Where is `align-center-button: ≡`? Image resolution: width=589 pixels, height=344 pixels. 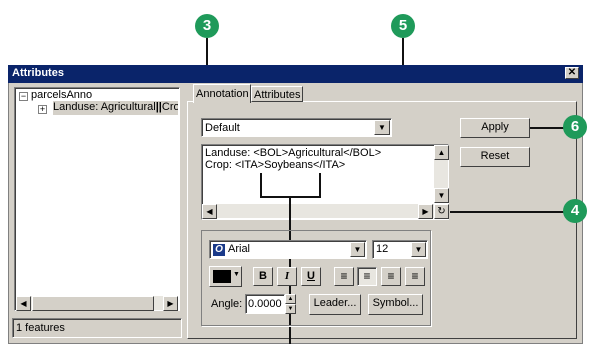
align-center-button: ≡ is located at coordinates (367, 276).